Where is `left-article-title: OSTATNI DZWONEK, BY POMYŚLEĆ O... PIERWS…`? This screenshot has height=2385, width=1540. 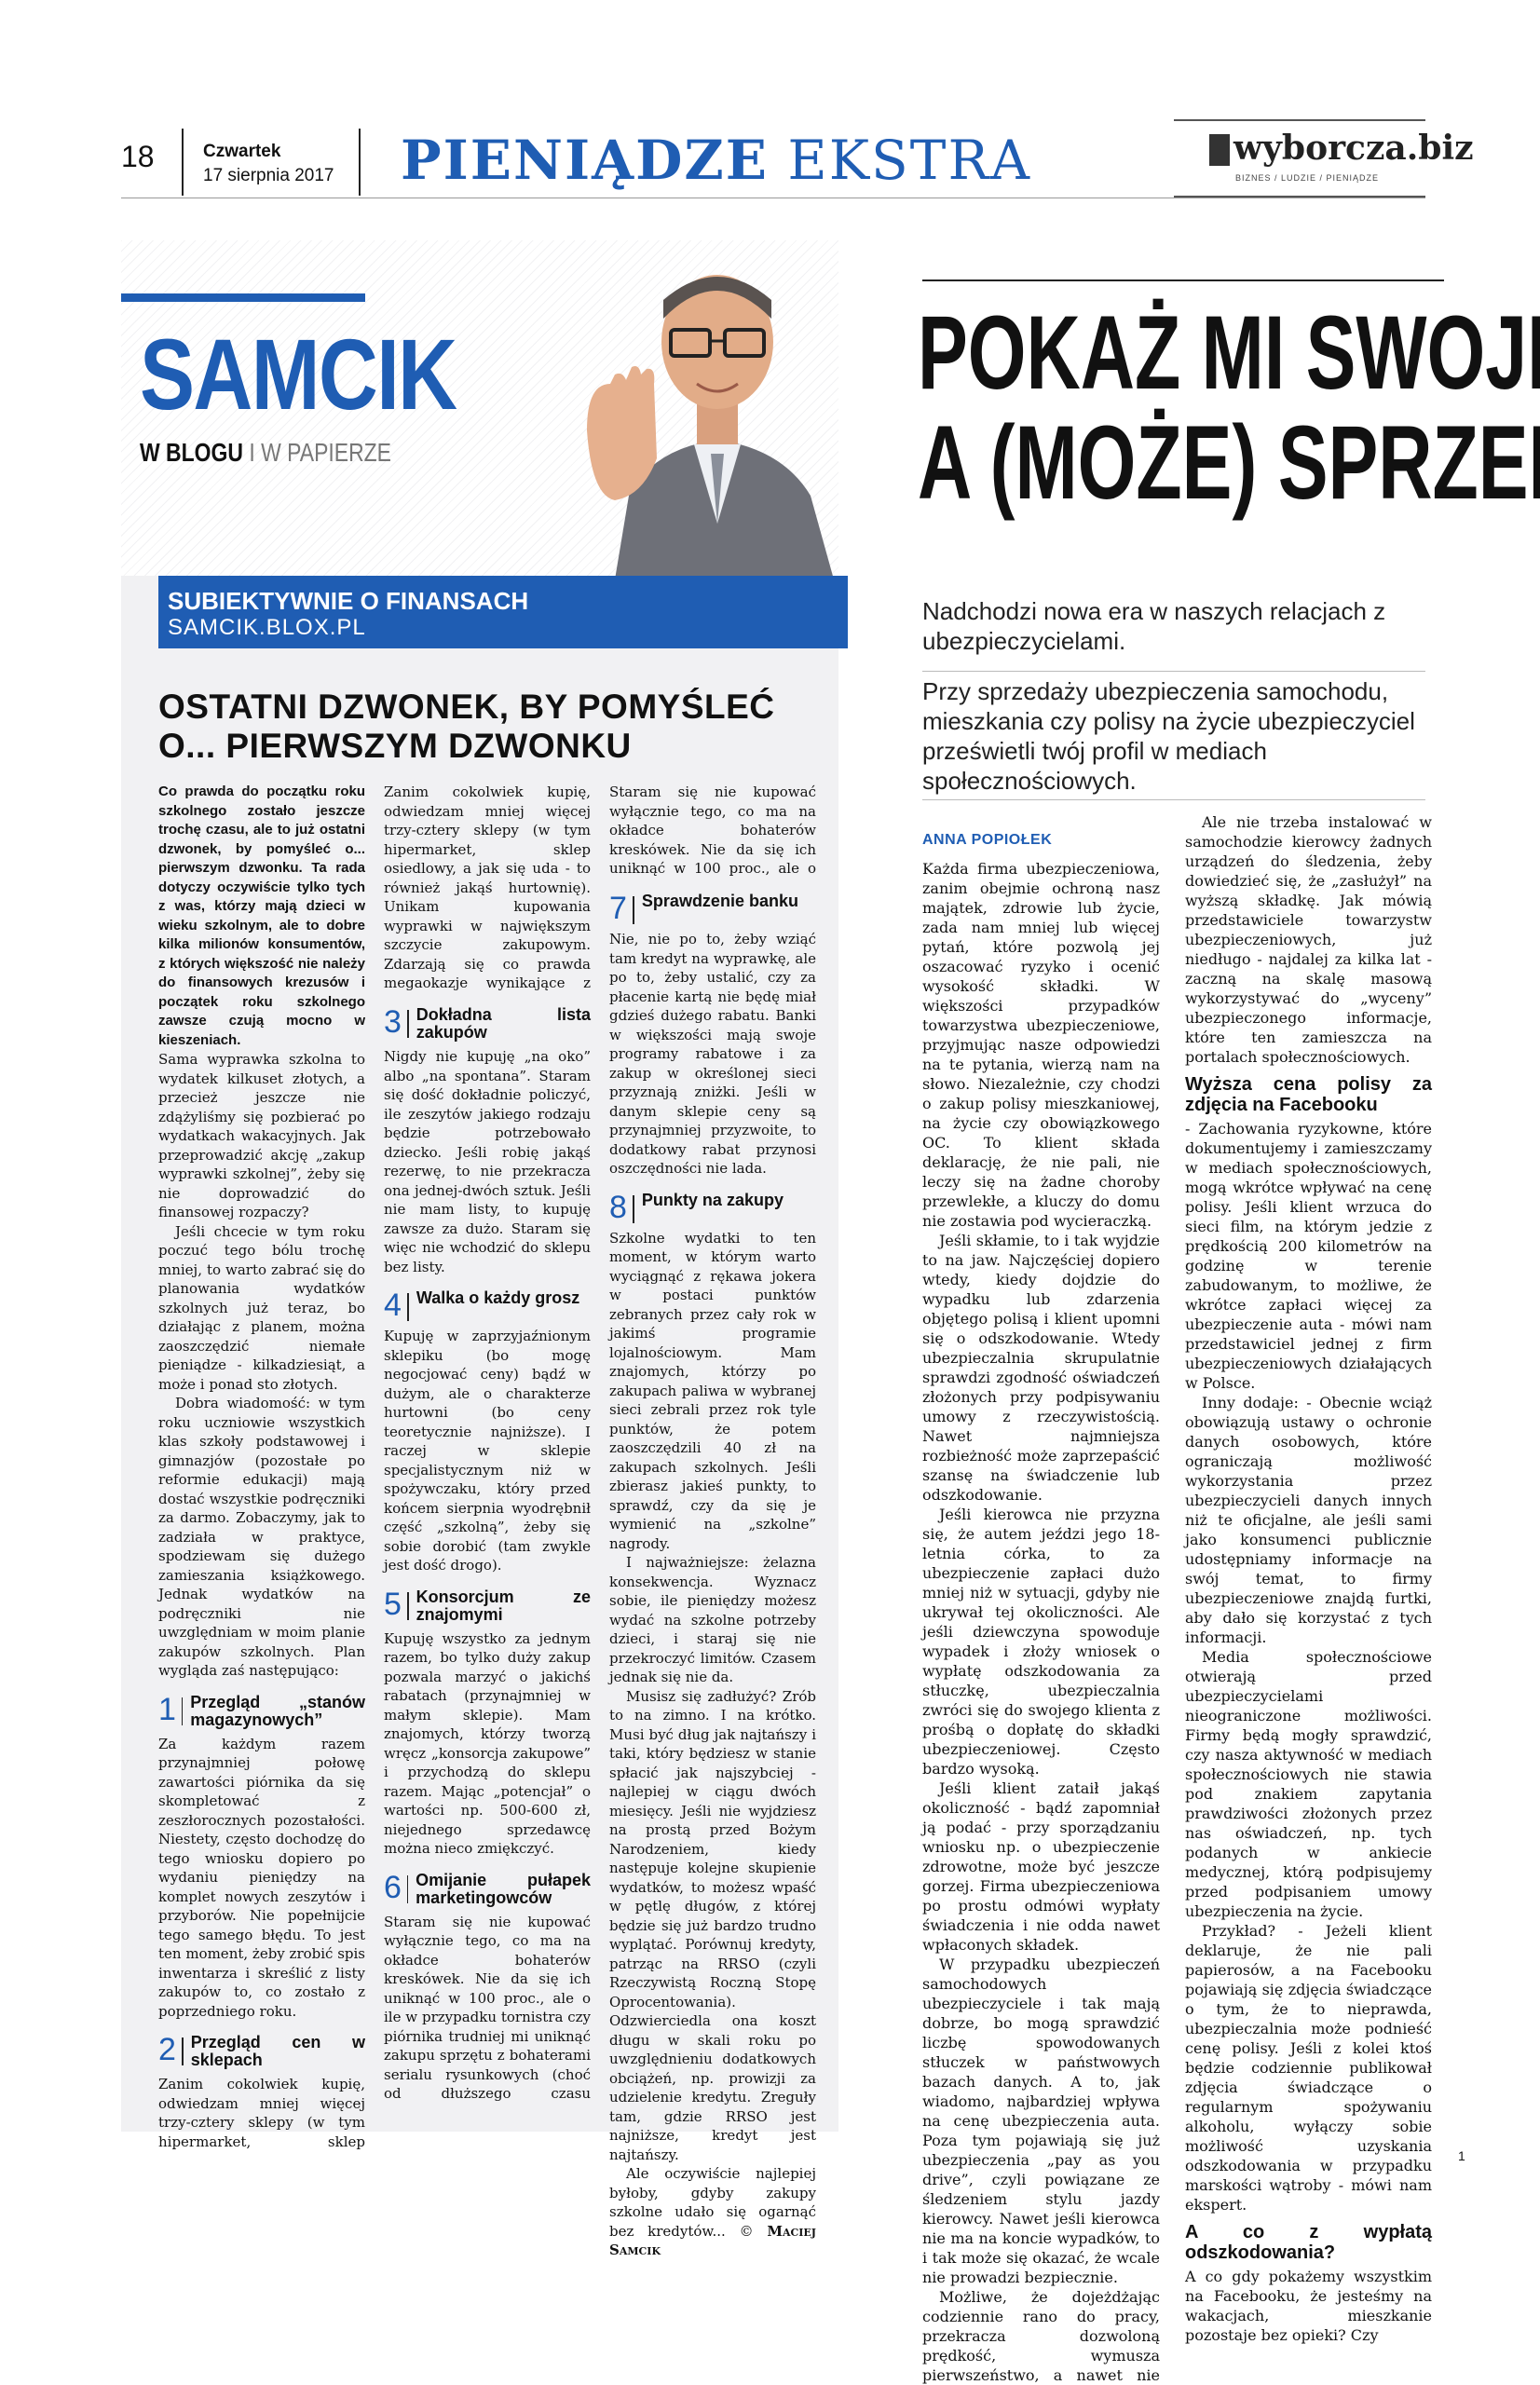
left-article-title: OSTATNI DZWONEK, BY POMYŚLEĆ O... PIERWS… is located at coordinates (466, 726).